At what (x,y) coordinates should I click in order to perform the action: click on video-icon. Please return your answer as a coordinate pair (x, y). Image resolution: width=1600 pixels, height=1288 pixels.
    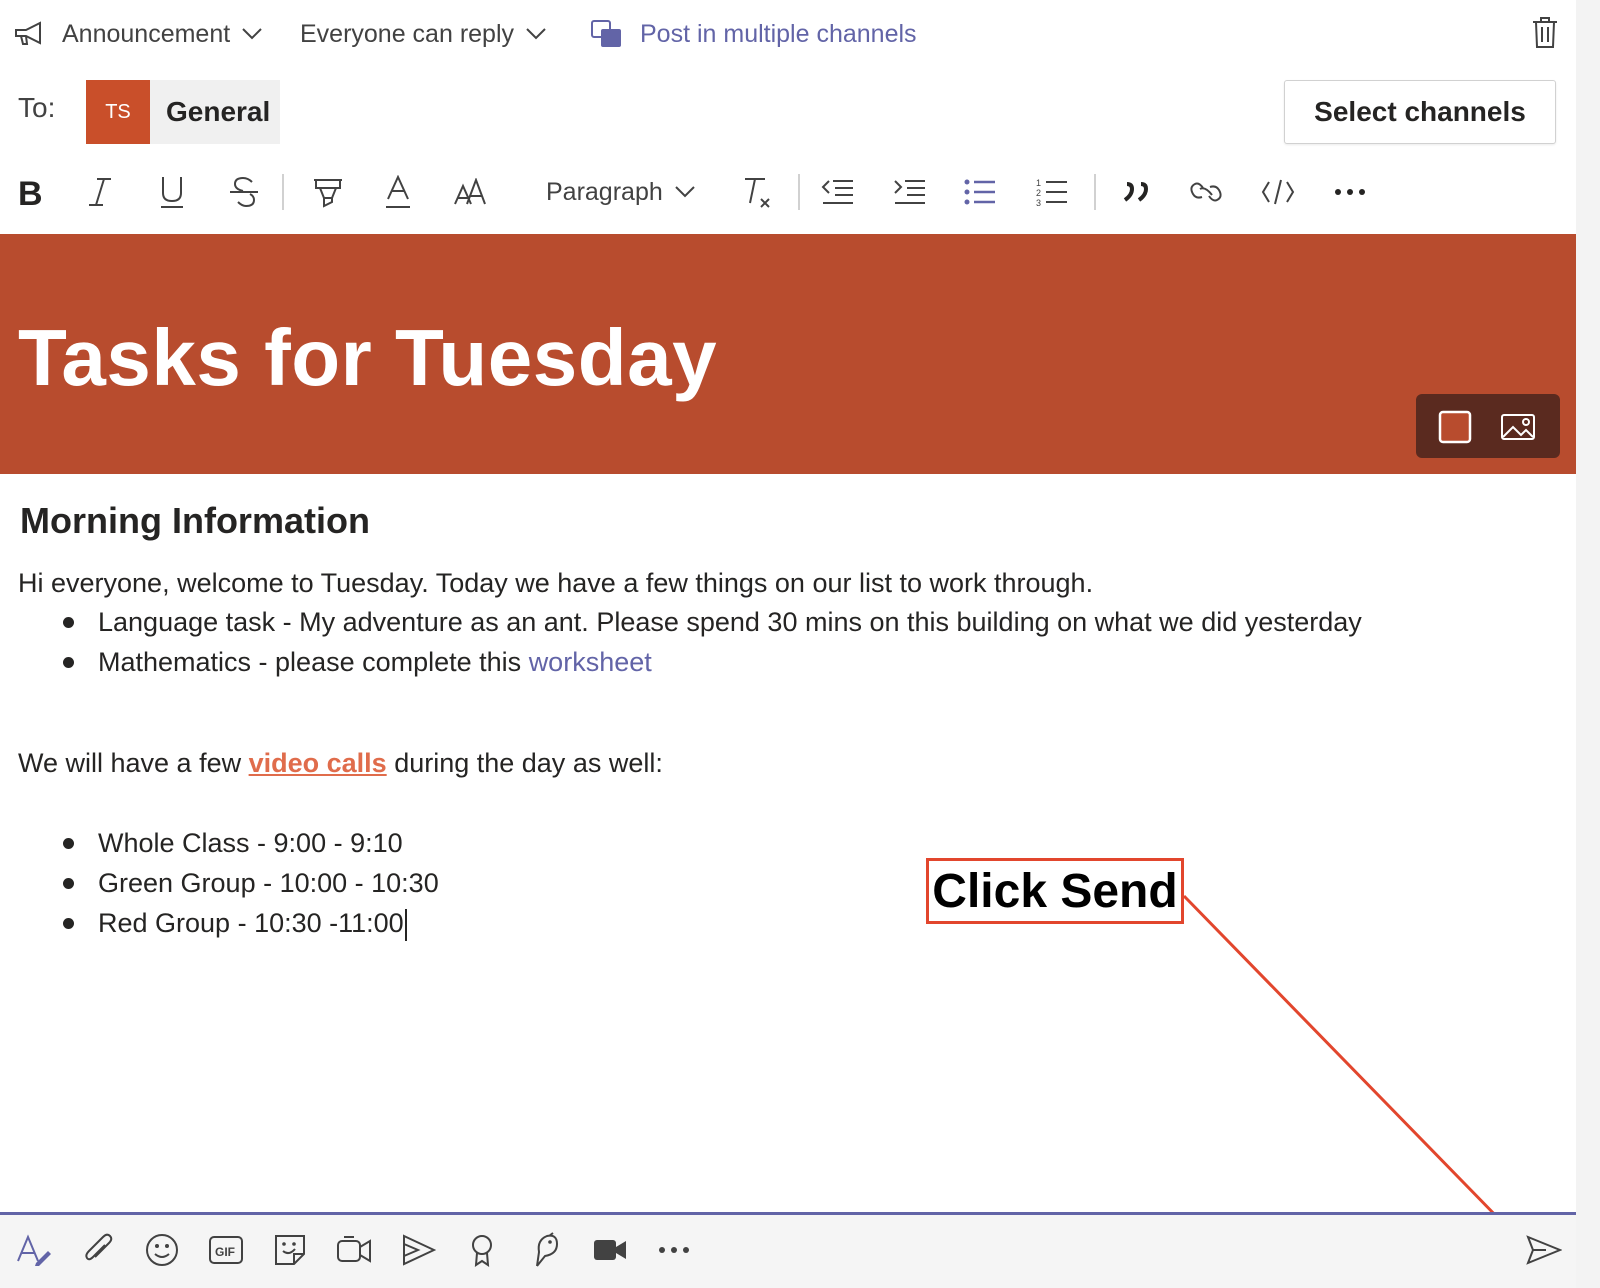
    Looking at the image, I should click on (610, 1250).